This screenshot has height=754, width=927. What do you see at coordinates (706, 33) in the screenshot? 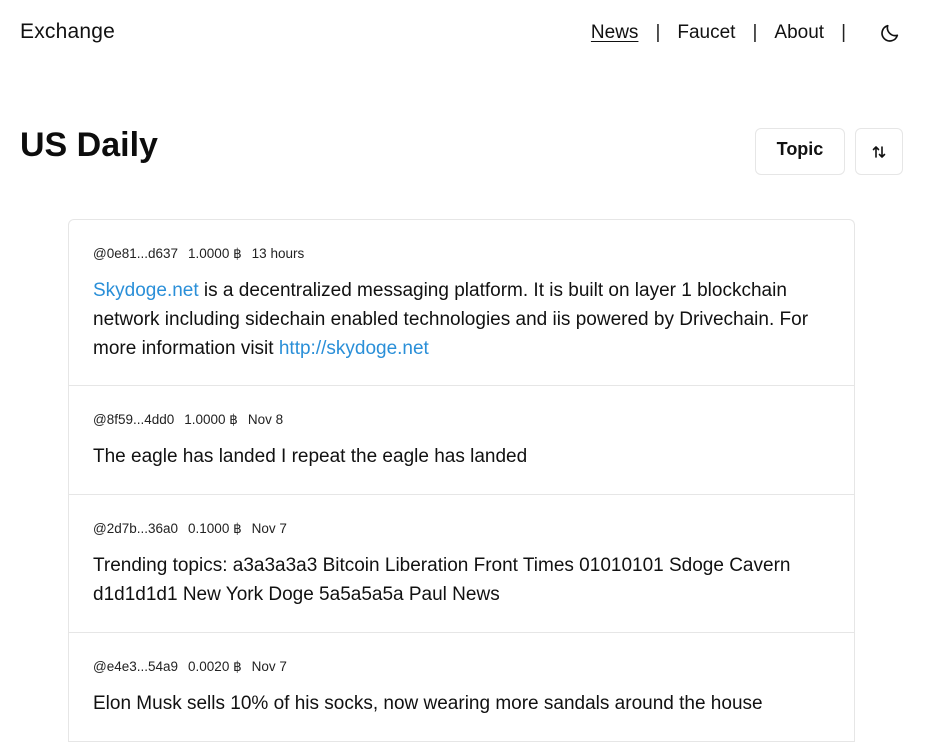
I see `nav-faucet-link: Faucet` at bounding box center [706, 33].